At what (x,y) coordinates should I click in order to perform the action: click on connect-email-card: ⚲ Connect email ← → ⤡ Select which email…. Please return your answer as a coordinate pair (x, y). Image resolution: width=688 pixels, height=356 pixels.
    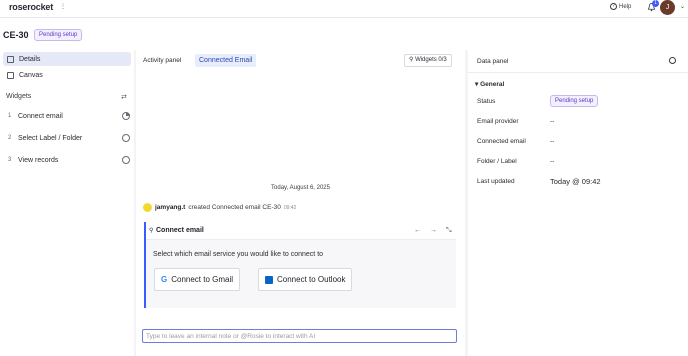
    Looking at the image, I should click on (300, 265).